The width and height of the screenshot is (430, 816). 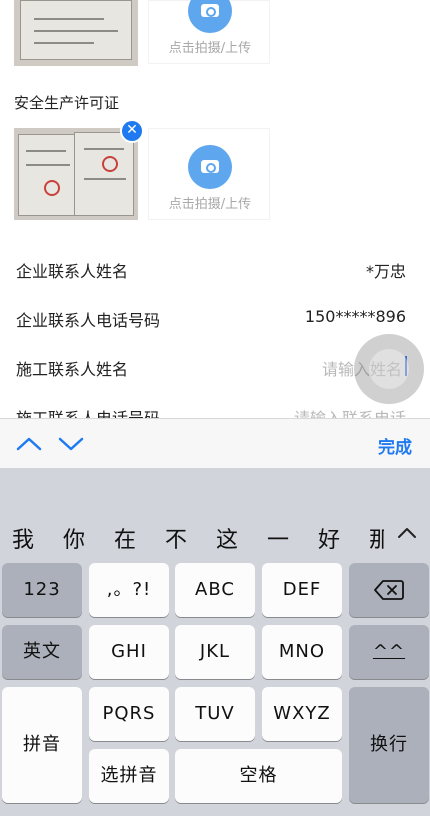 I want to click on key-abc: ABC, so click(x=215, y=590).